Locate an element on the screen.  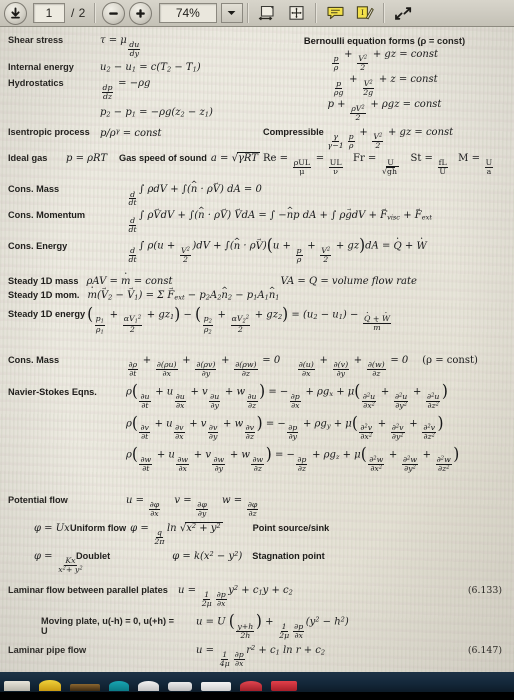
row-hydrostatics: Hydrostatics dp dz = −ρg is located at coordinates (135, 89).